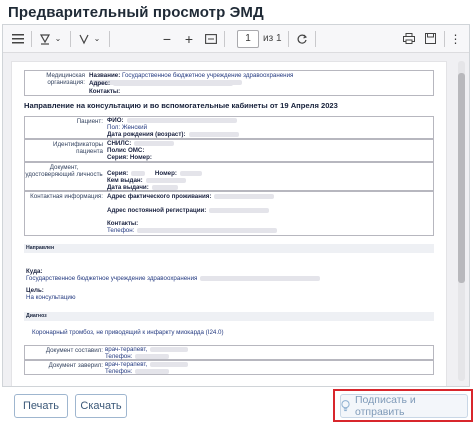 This screenshot has height=422, width=474. I want to click on document-scrollbar, so click(461, 221).